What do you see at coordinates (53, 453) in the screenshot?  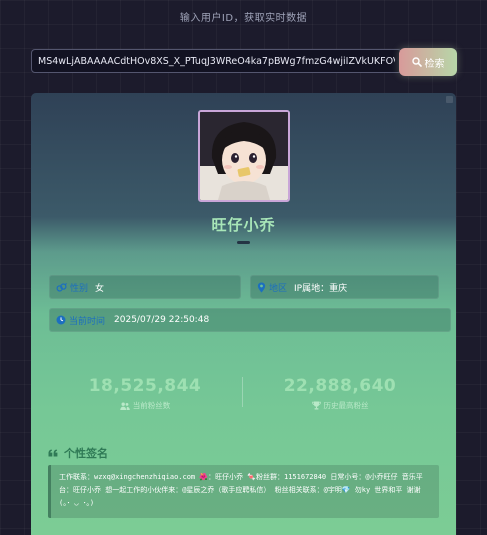 I see `quote-icon` at bounding box center [53, 453].